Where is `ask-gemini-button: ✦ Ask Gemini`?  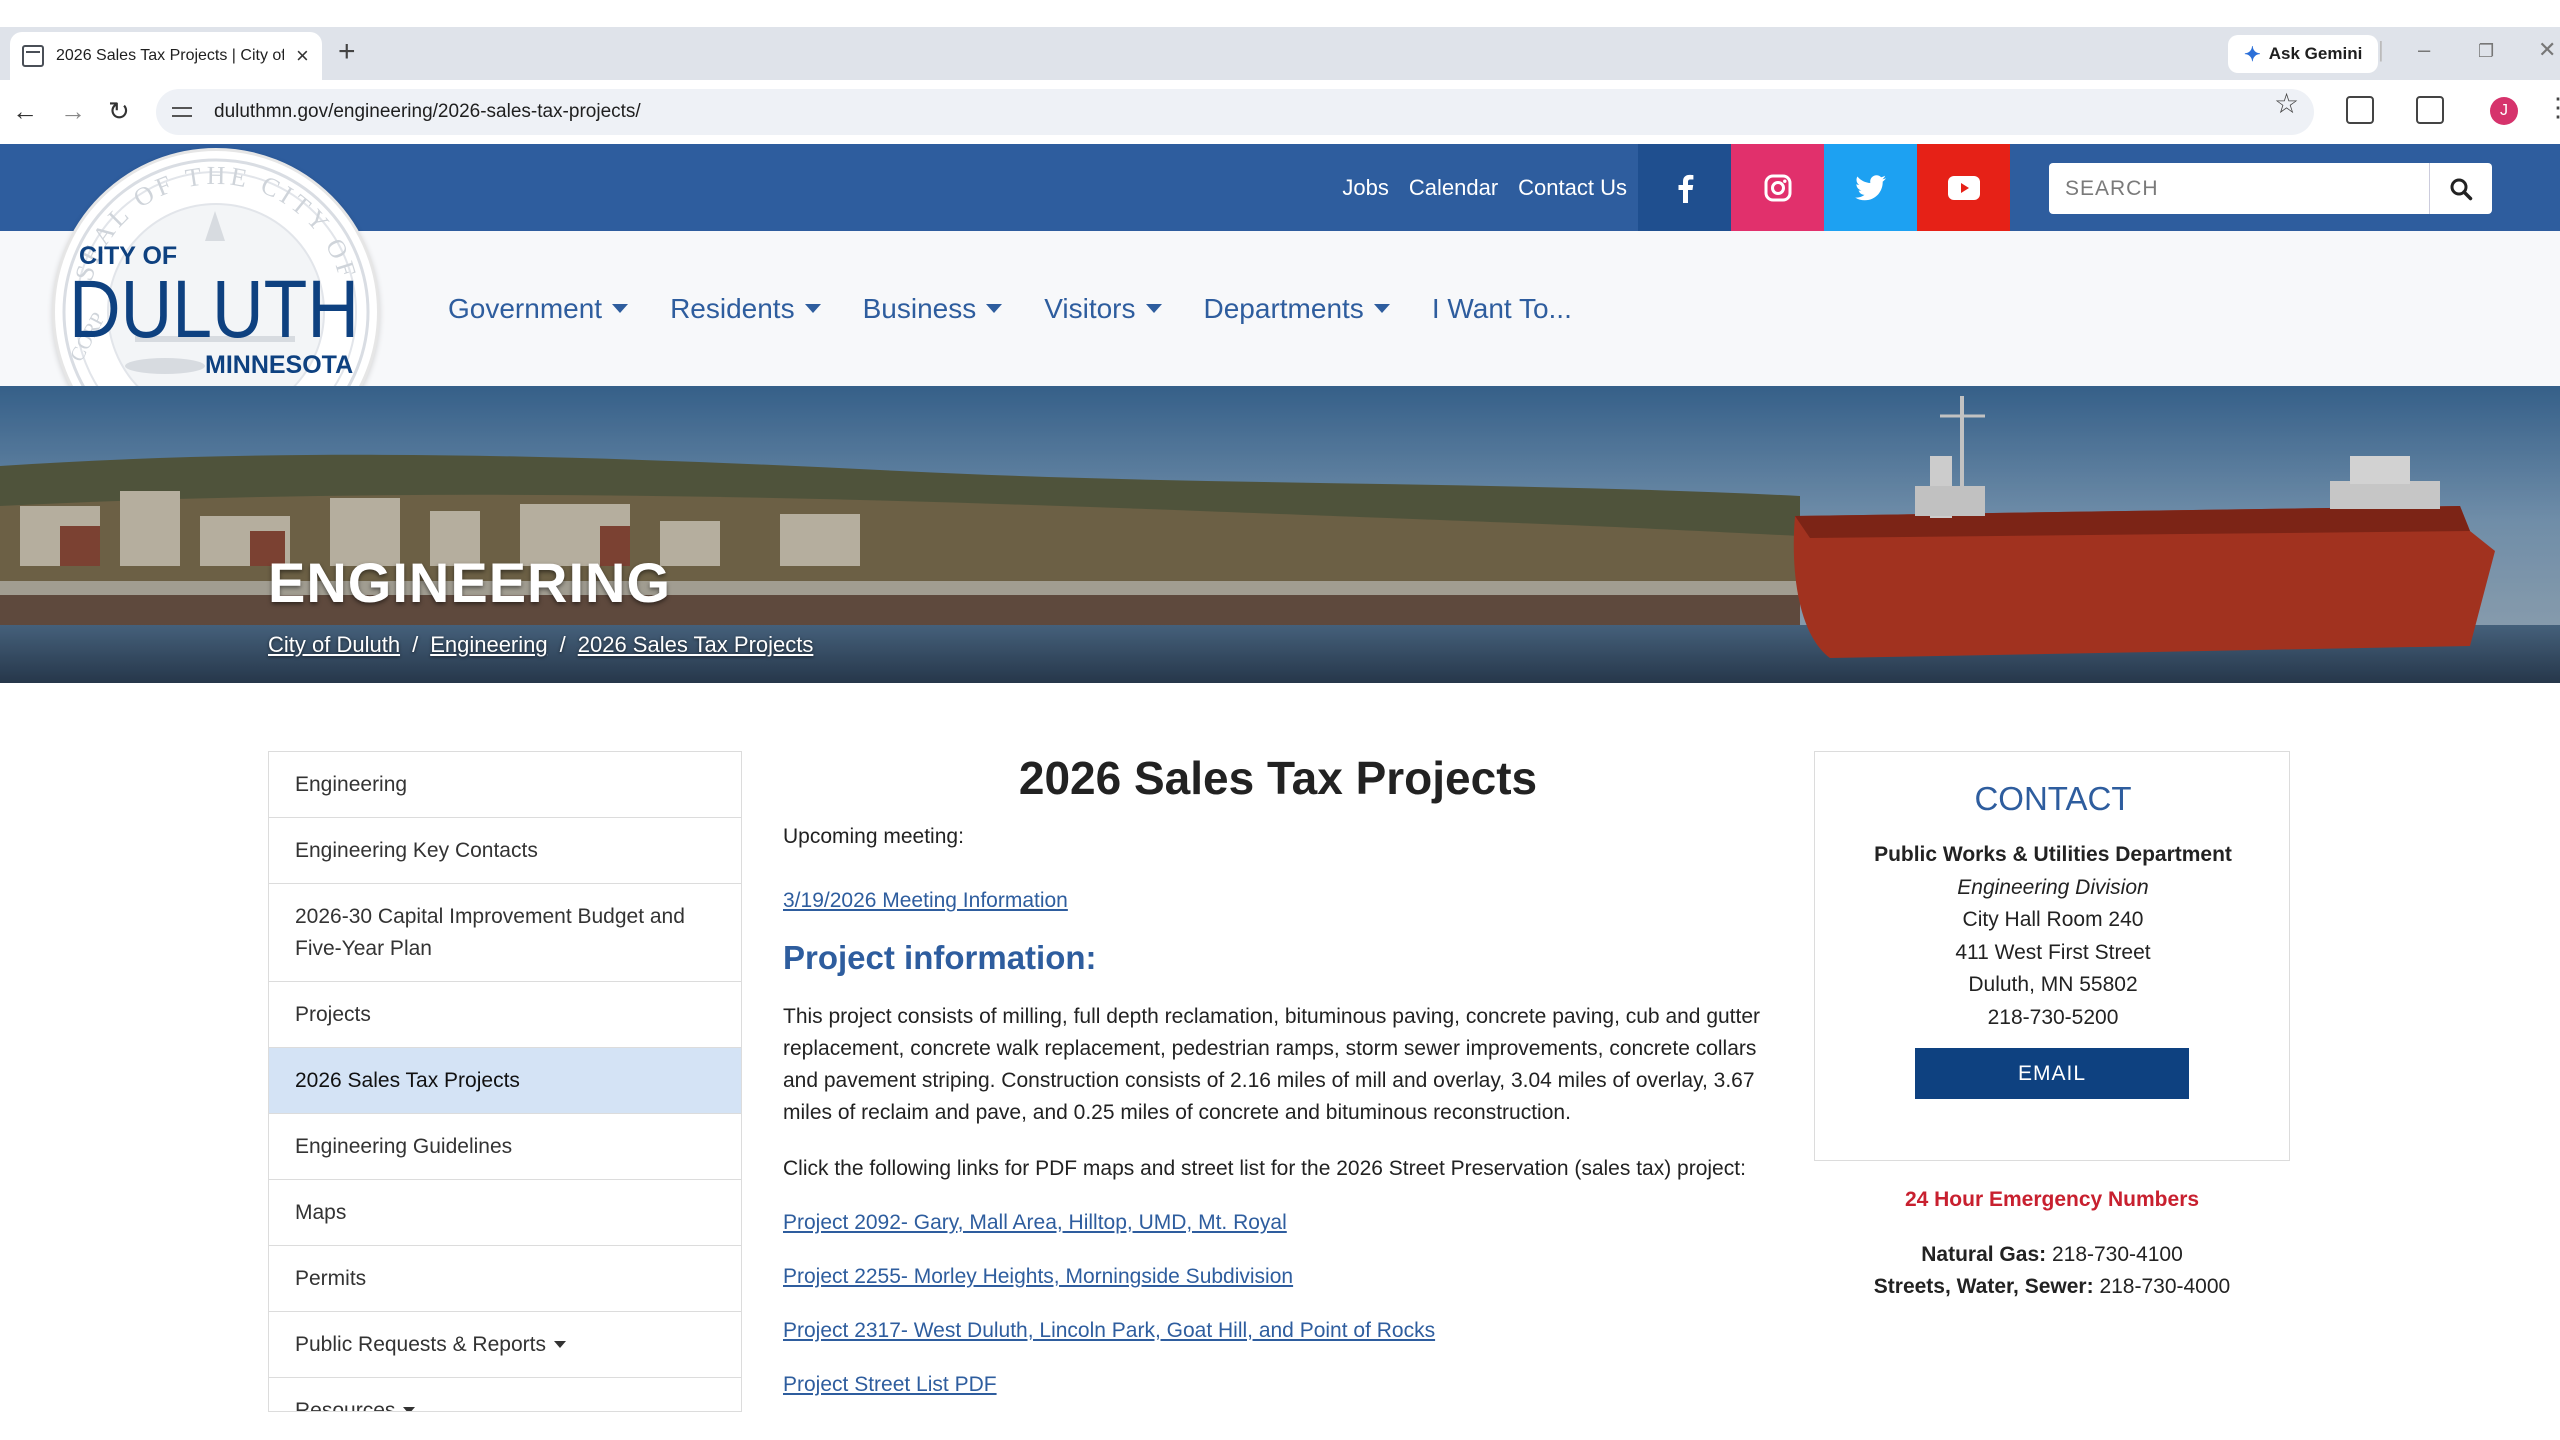
ask-gemini-button: ✦ Ask Gemini is located at coordinates (2303, 54).